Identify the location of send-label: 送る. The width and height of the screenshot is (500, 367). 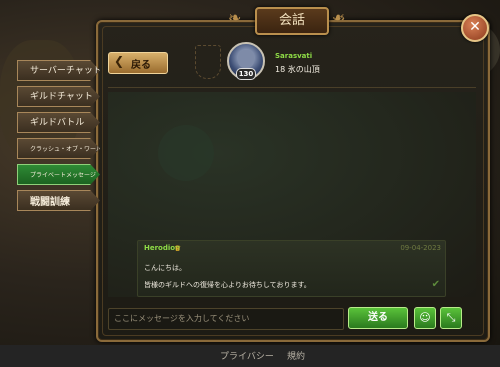
(378, 317).